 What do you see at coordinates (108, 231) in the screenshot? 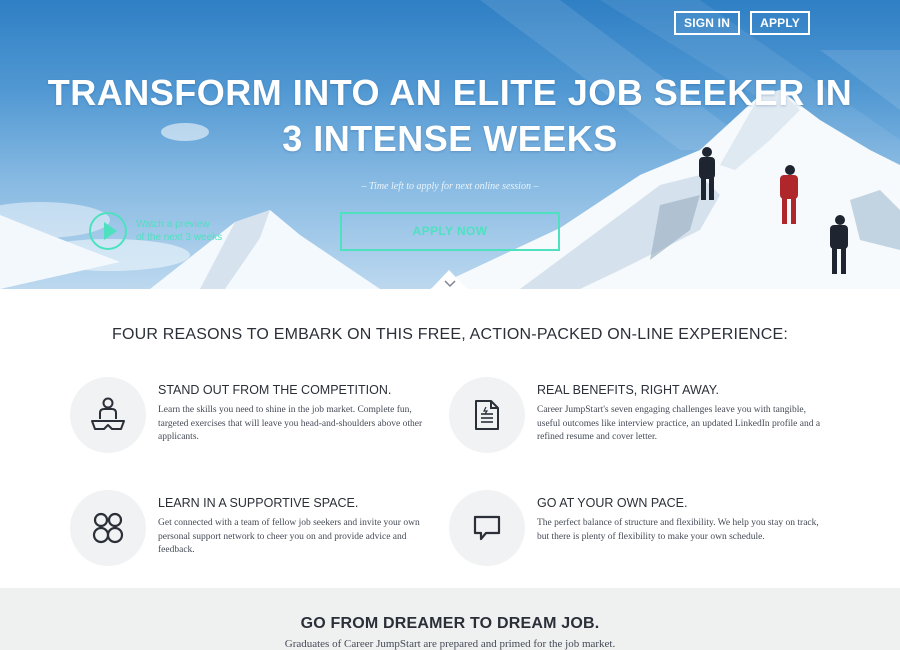
I see `play-icon` at bounding box center [108, 231].